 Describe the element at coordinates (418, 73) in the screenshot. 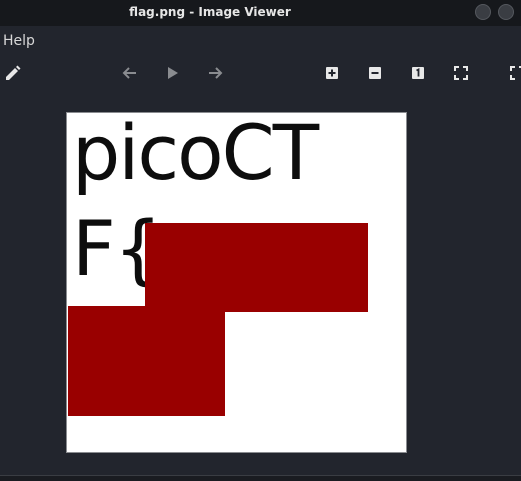

I see `zoom-original-icon` at that location.